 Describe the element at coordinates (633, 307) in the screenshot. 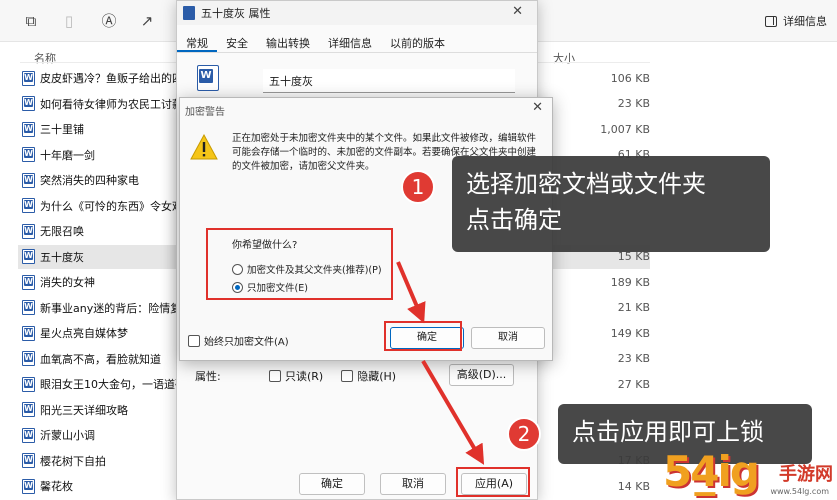

I see `file-size: 21 KB` at that location.